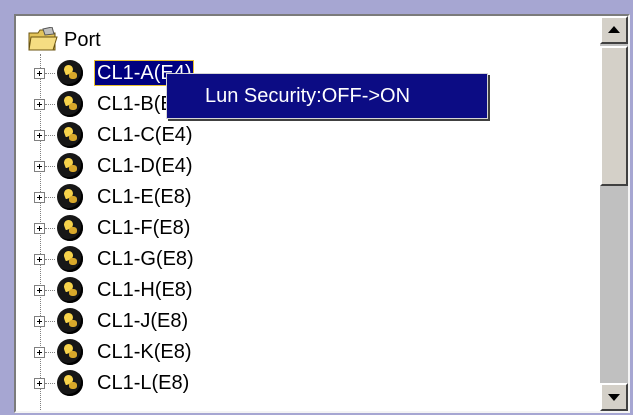  I want to click on scroll-down-button, so click(614, 397).